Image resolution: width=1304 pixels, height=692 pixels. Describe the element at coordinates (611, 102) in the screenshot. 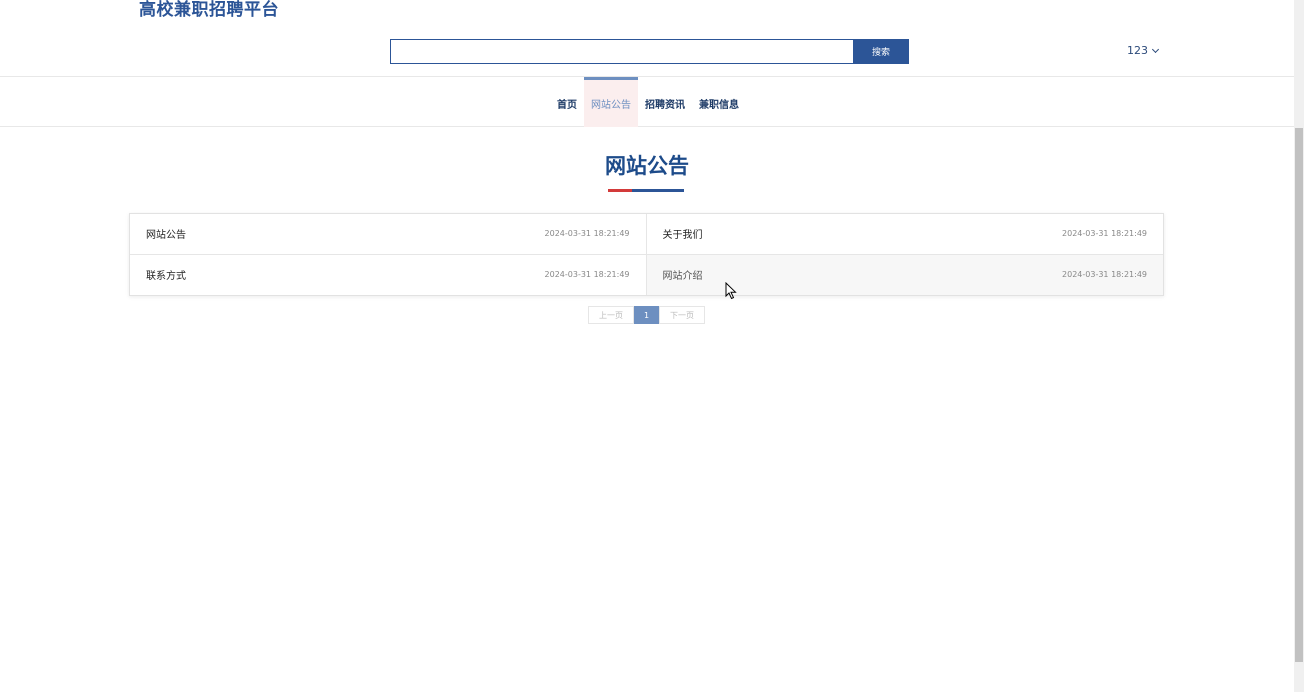

I see `nav-item-announcements: 网站公告` at that location.